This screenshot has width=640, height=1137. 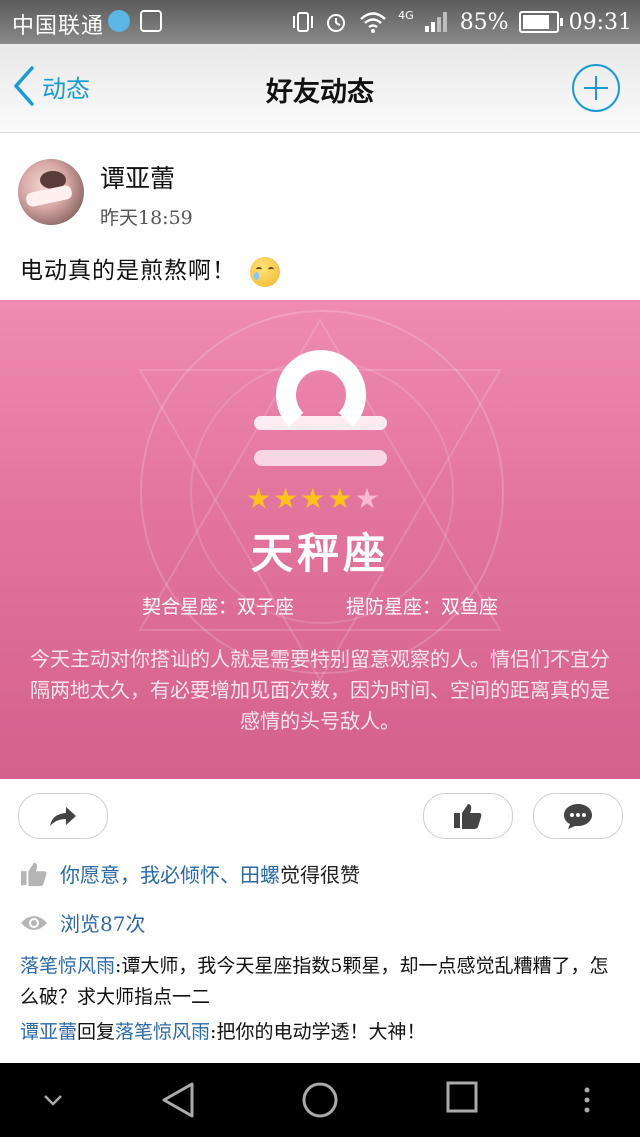 I want to click on like-button, so click(x=468, y=816).